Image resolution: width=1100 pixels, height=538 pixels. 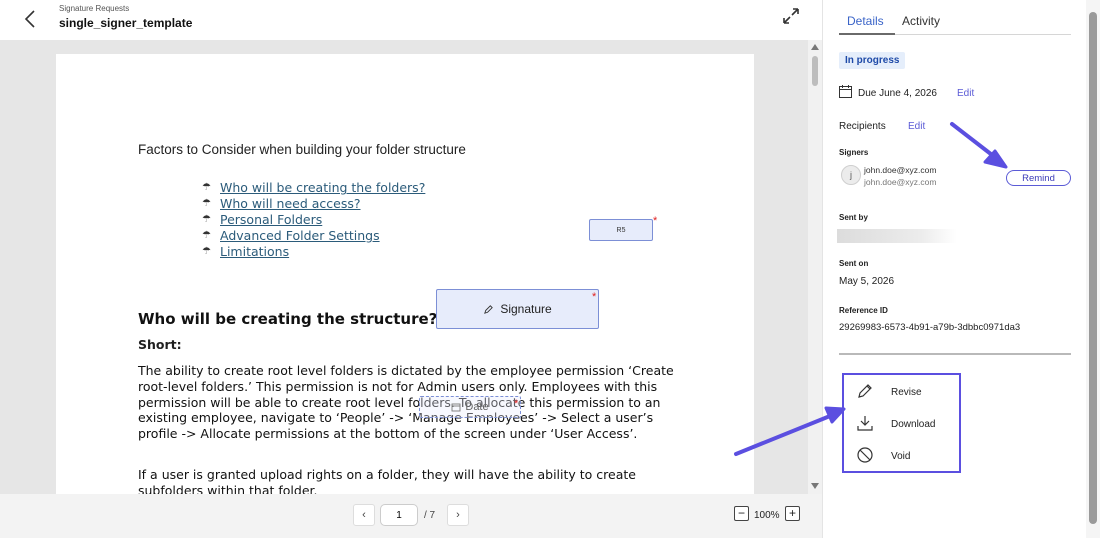 I want to click on status-badge: In progress, so click(x=872, y=60).